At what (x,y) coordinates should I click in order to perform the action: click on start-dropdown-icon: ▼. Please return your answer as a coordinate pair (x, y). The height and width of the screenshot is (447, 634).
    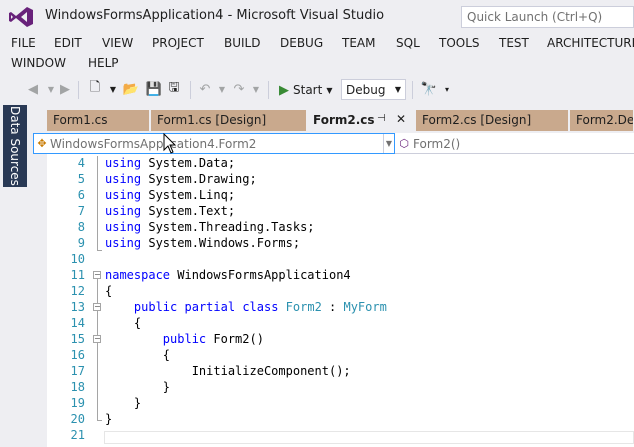
    Looking at the image, I should click on (329, 90).